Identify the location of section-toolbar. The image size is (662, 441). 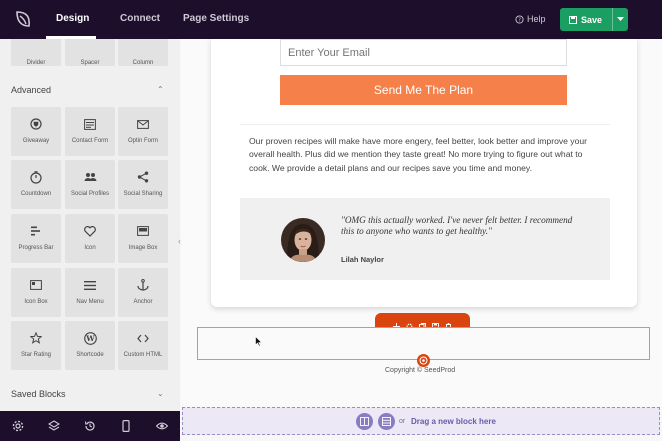
(422, 321).